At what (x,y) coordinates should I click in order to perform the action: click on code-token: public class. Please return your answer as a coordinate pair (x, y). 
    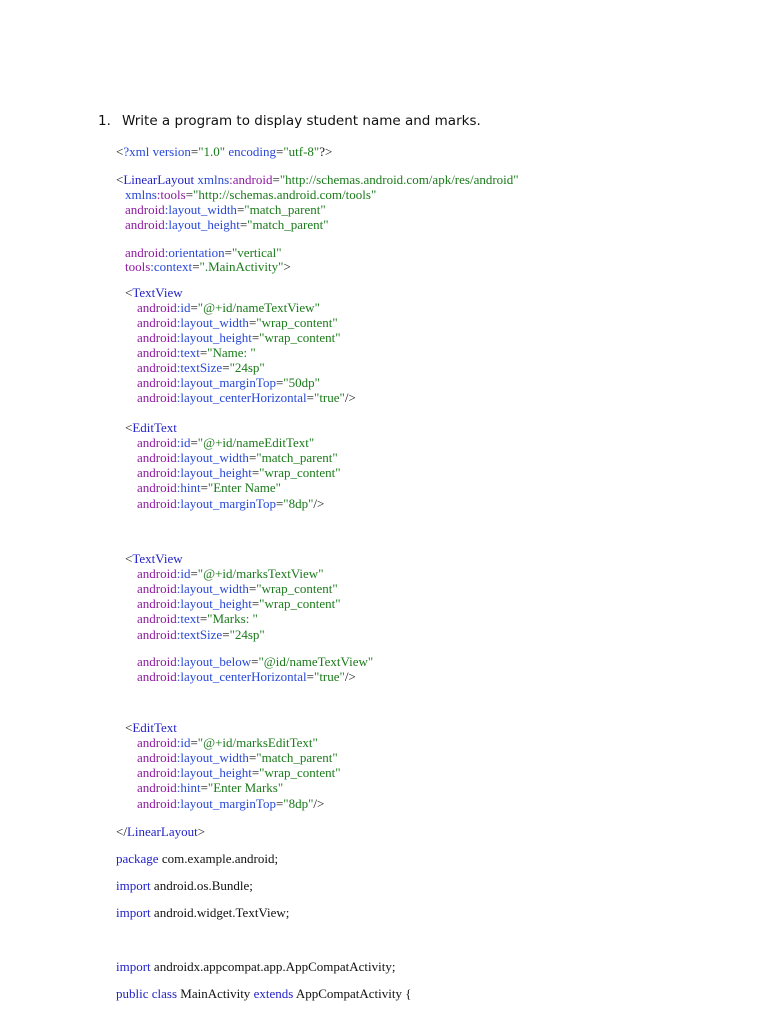
    Looking at the image, I should click on (147, 993).